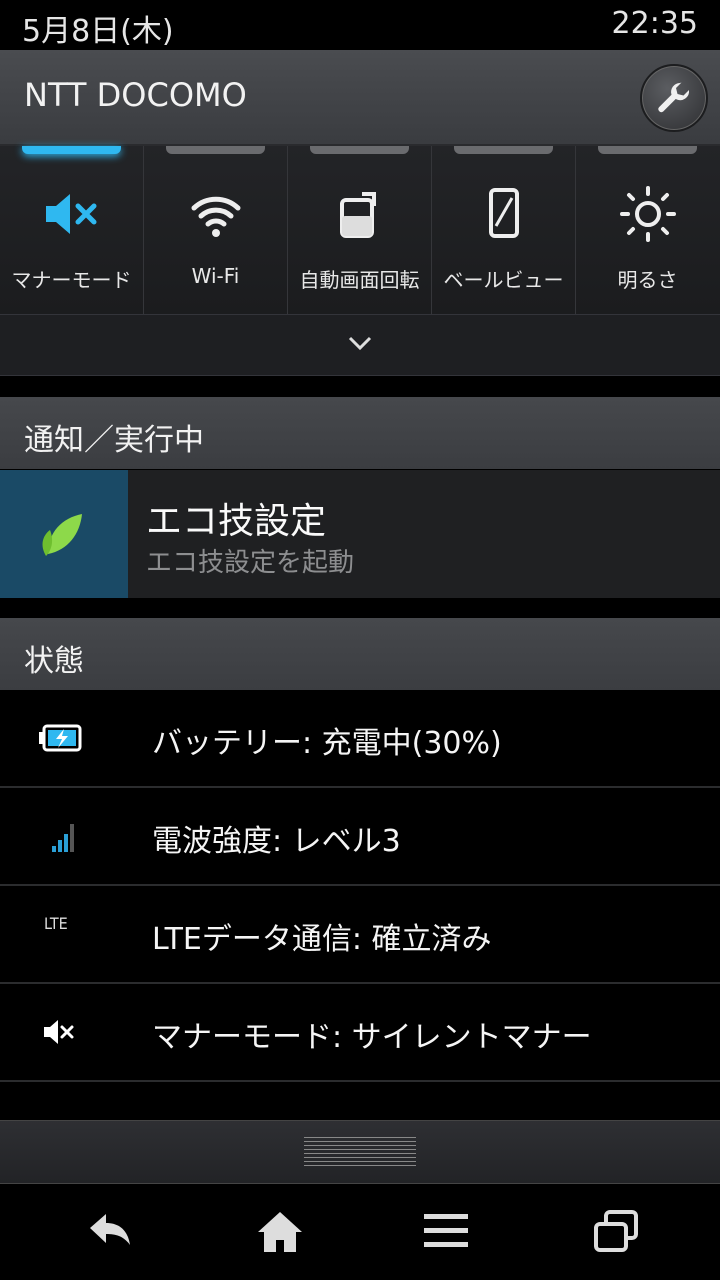  What do you see at coordinates (360, 654) in the screenshot?
I see `status-section-header: 状態` at bounding box center [360, 654].